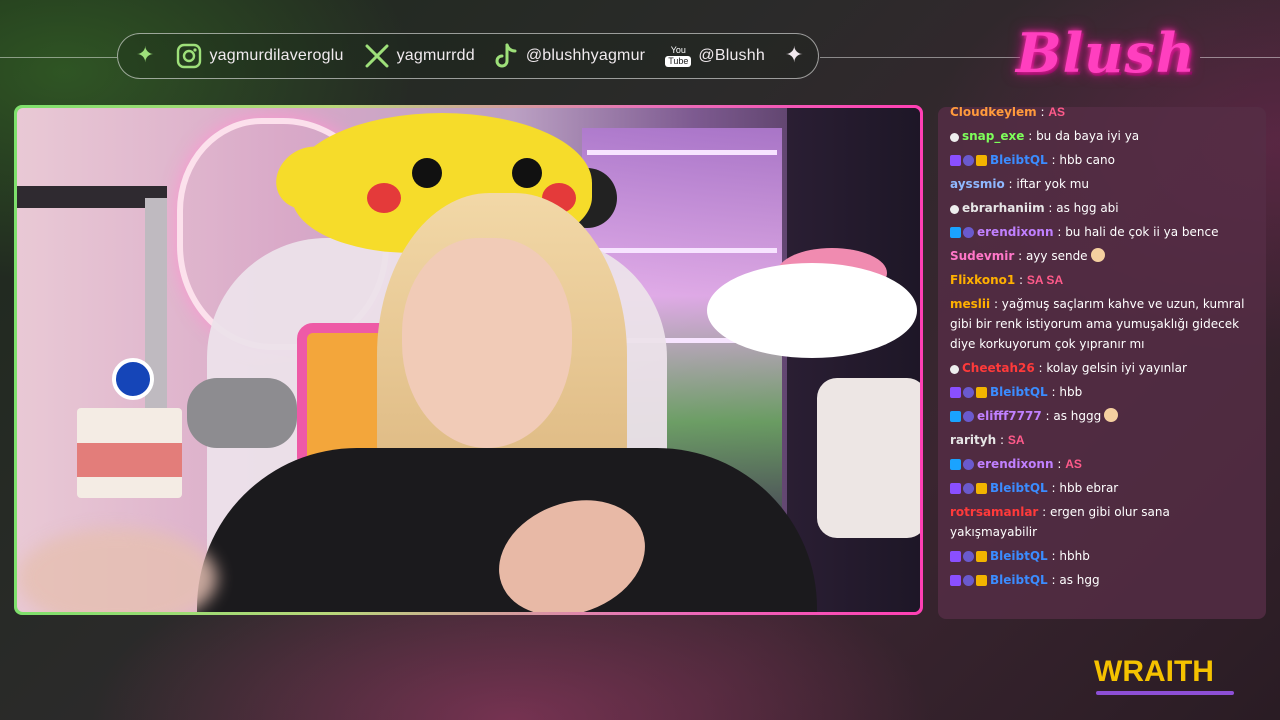 Image resolution: width=1280 pixels, height=720 pixels. What do you see at coordinates (570, 56) in the screenshot?
I see `social-tiktok: @blushhyagmur` at bounding box center [570, 56].